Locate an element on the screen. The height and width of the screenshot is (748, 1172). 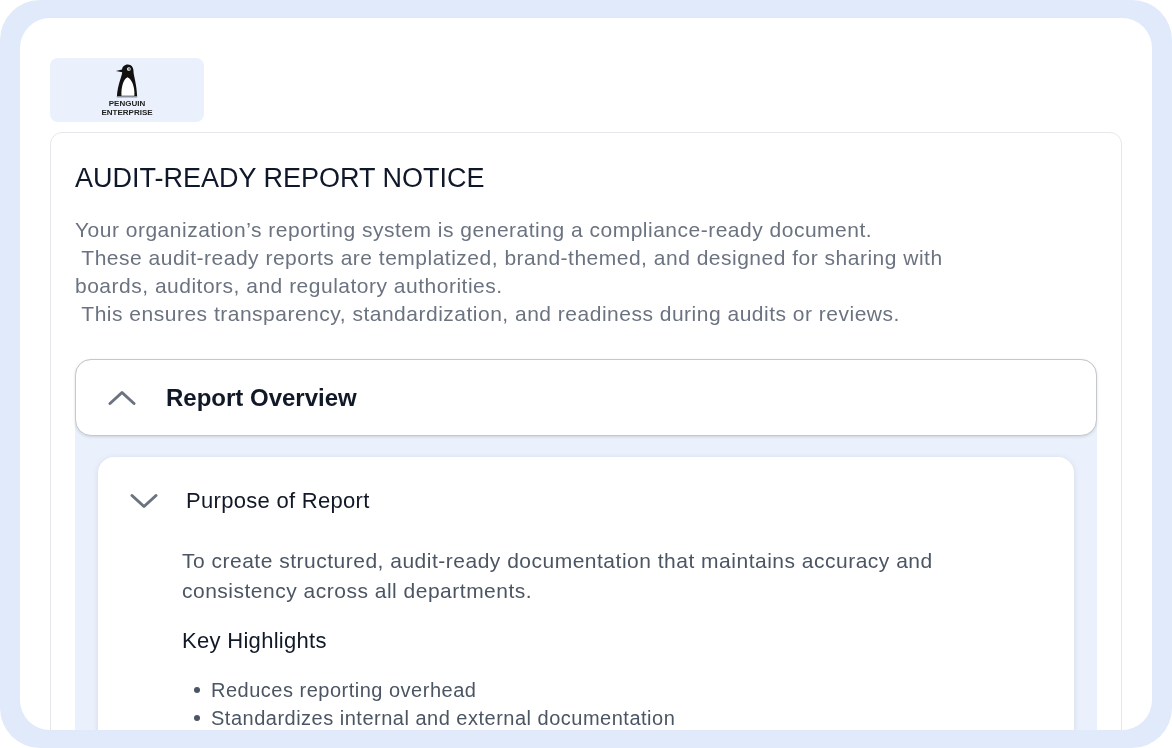
logo-text: PENGUIN is located at coordinates (127, 103).